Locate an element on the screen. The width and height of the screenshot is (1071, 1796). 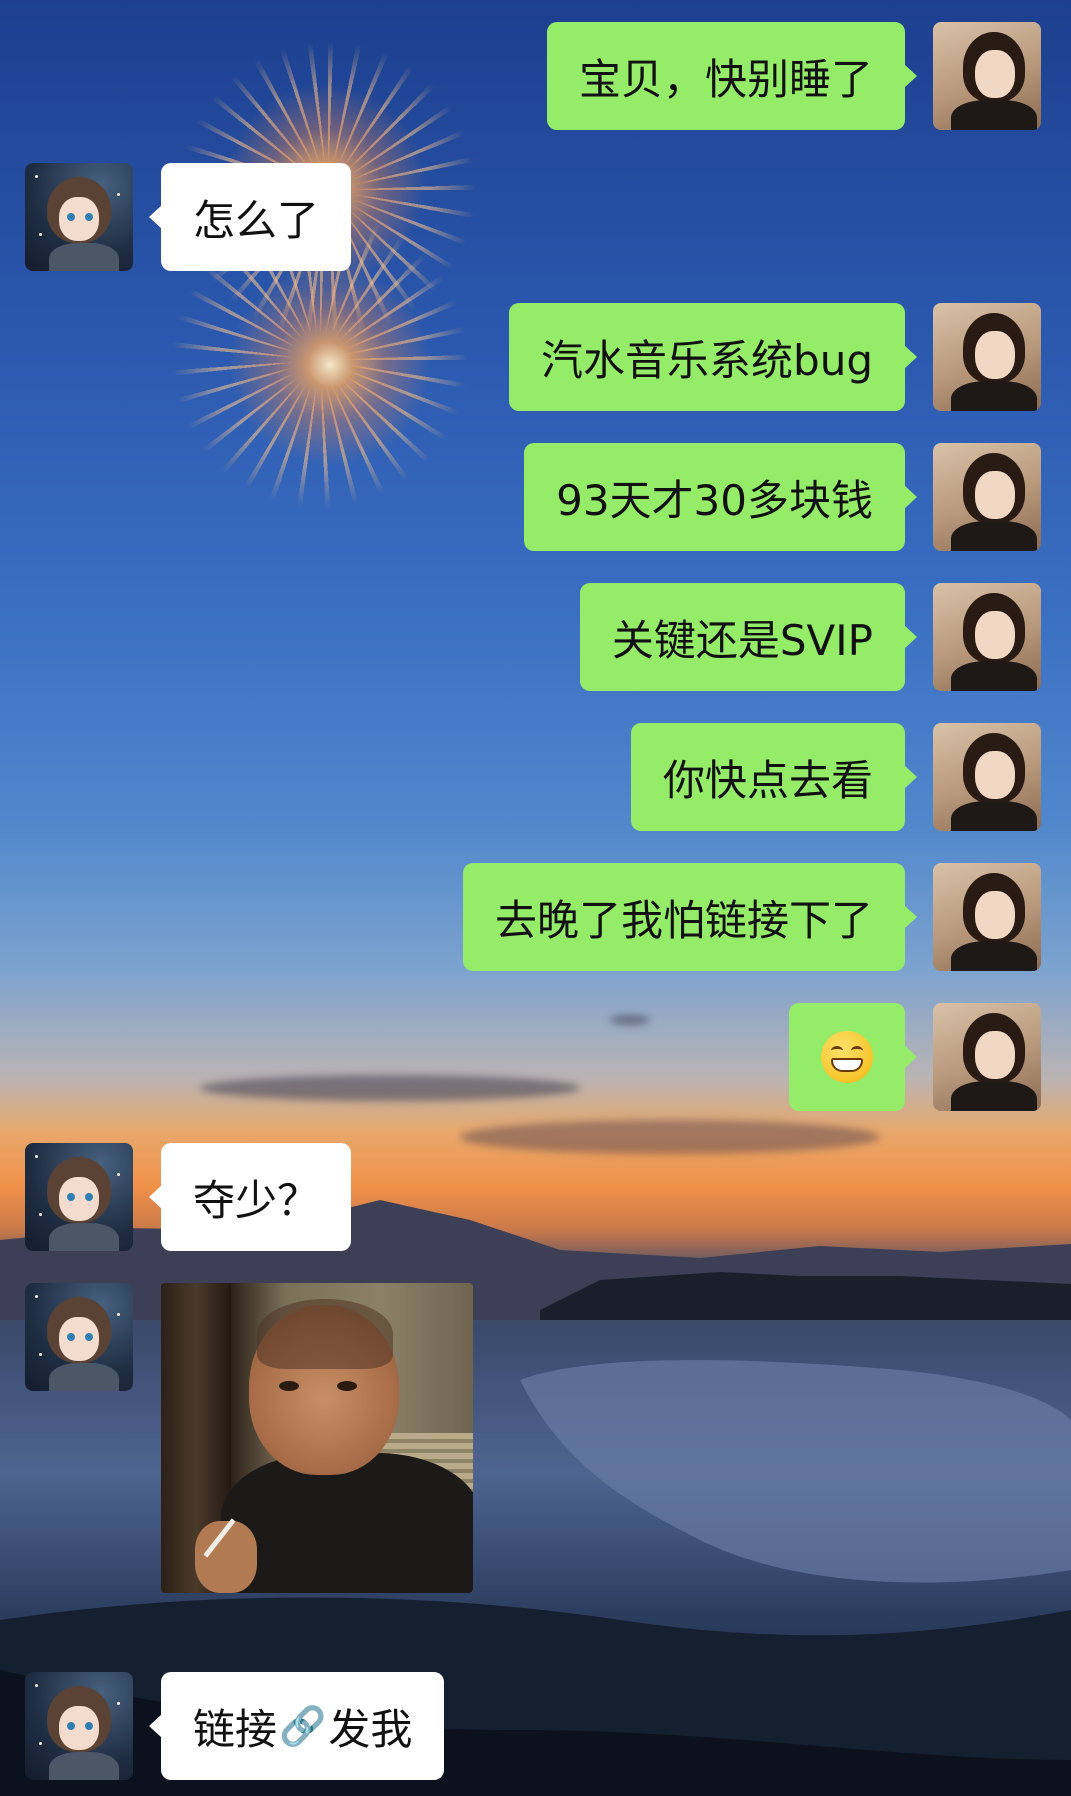
received-message-bubble: 链接 🔗 发我 is located at coordinates (296, 1726).